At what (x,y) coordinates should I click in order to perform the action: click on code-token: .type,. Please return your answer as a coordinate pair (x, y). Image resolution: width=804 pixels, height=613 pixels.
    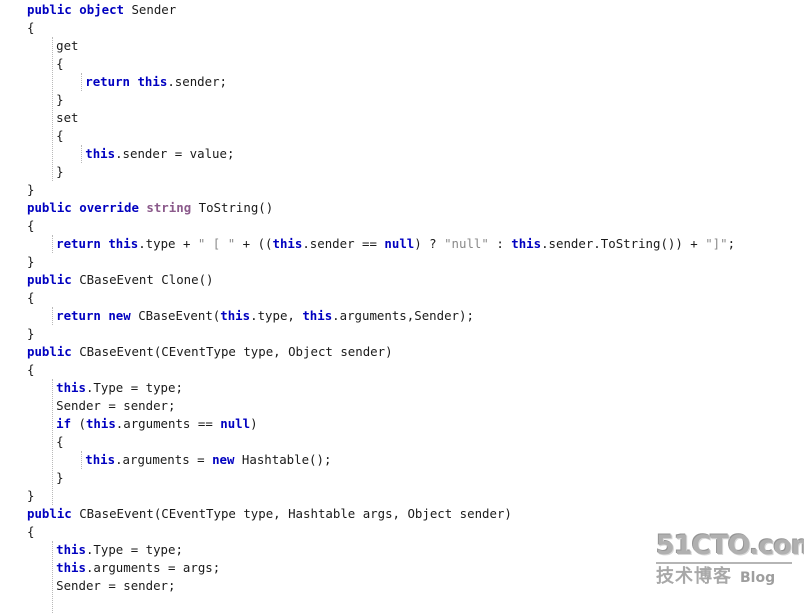
    Looking at the image, I should click on (276, 315).